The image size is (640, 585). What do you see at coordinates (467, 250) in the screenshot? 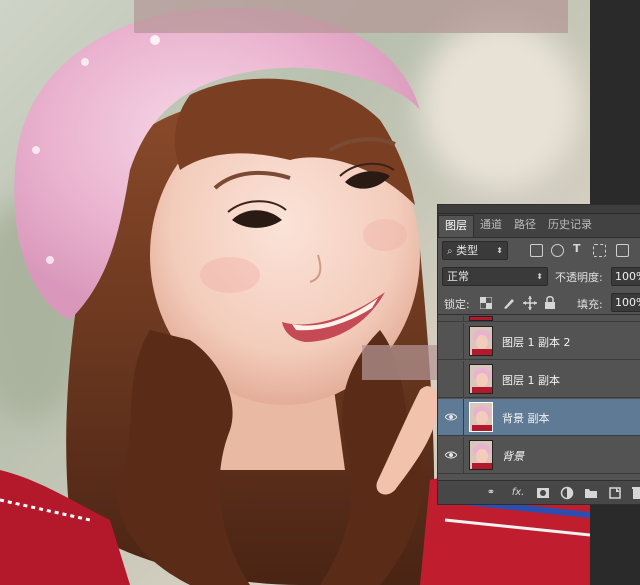
I see `filter-type-label: 类型` at bounding box center [467, 250].